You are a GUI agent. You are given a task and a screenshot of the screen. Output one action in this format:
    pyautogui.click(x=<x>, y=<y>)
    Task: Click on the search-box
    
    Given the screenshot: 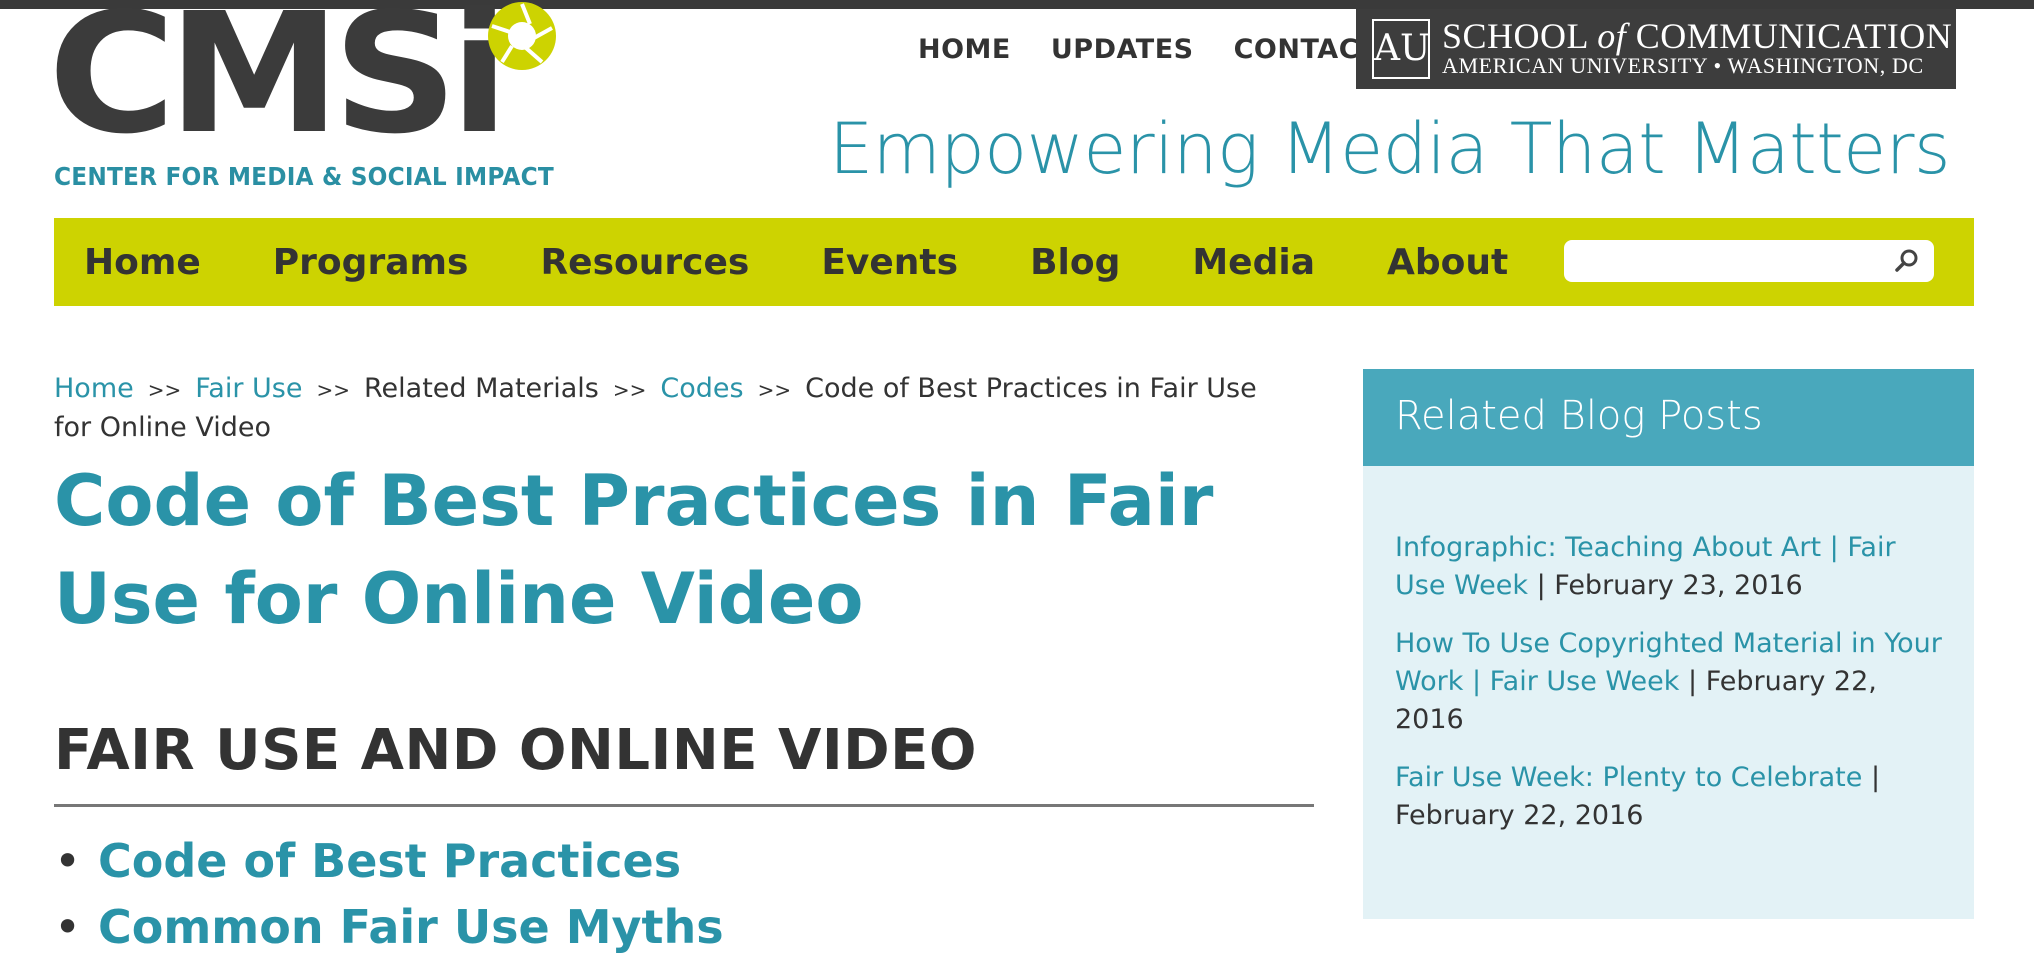 What is the action you would take?
    pyautogui.click(x=1749, y=261)
    